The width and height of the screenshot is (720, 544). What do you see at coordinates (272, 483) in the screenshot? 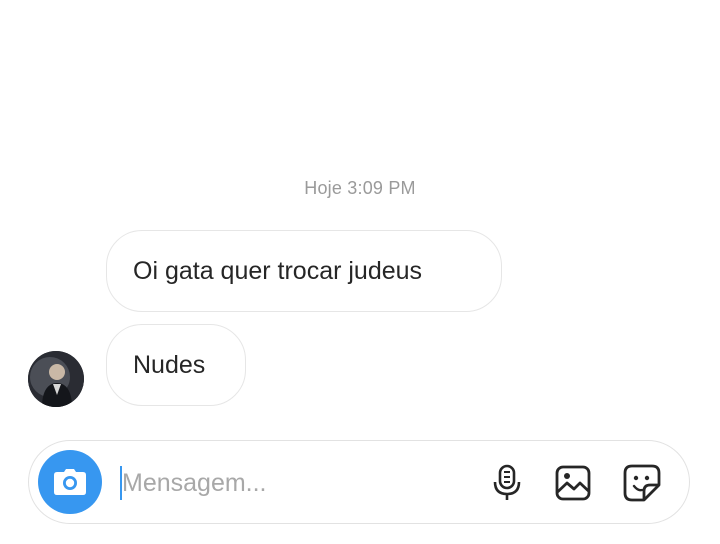
I see `message-input` at bounding box center [272, 483].